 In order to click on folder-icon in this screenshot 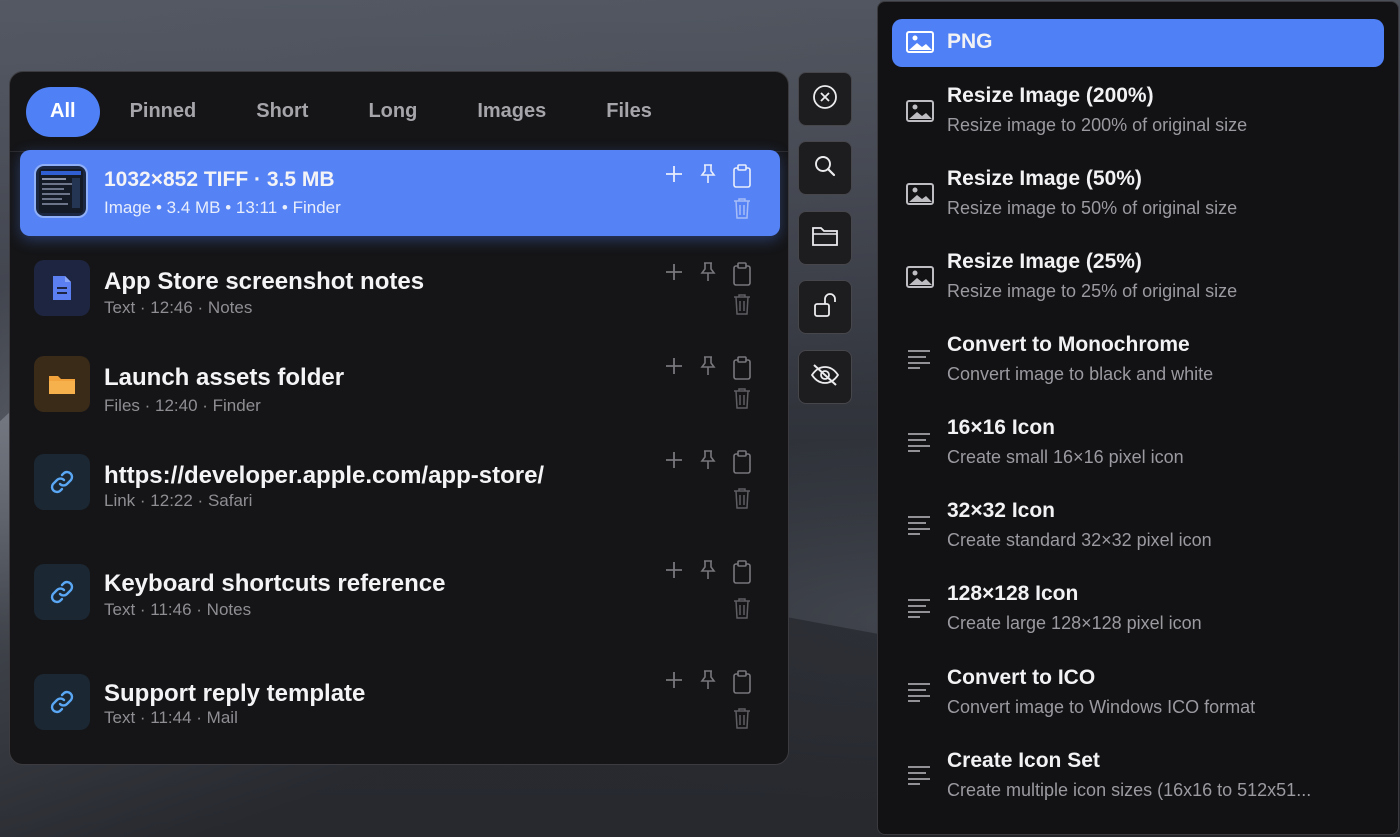, I will do `click(825, 238)`.